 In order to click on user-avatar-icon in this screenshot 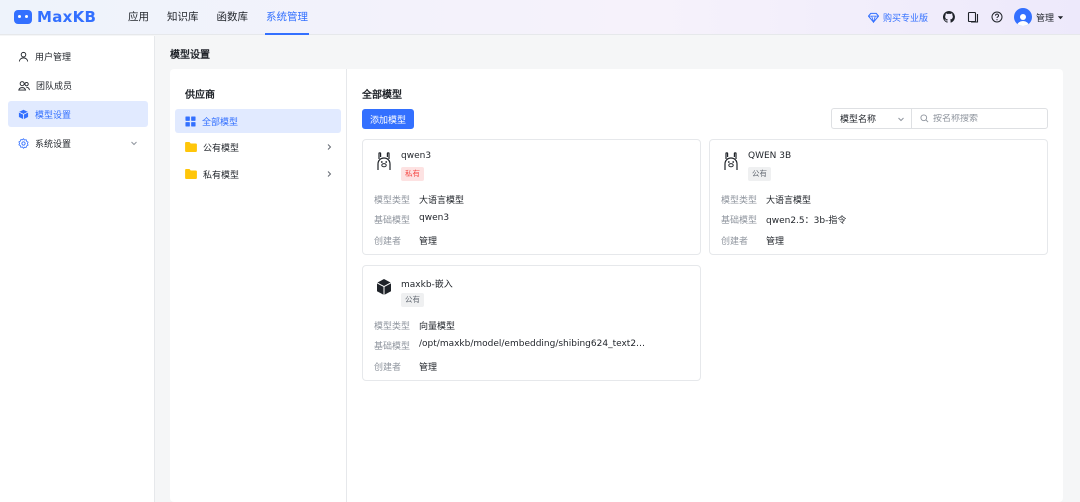, I will do `click(1022, 20)`.